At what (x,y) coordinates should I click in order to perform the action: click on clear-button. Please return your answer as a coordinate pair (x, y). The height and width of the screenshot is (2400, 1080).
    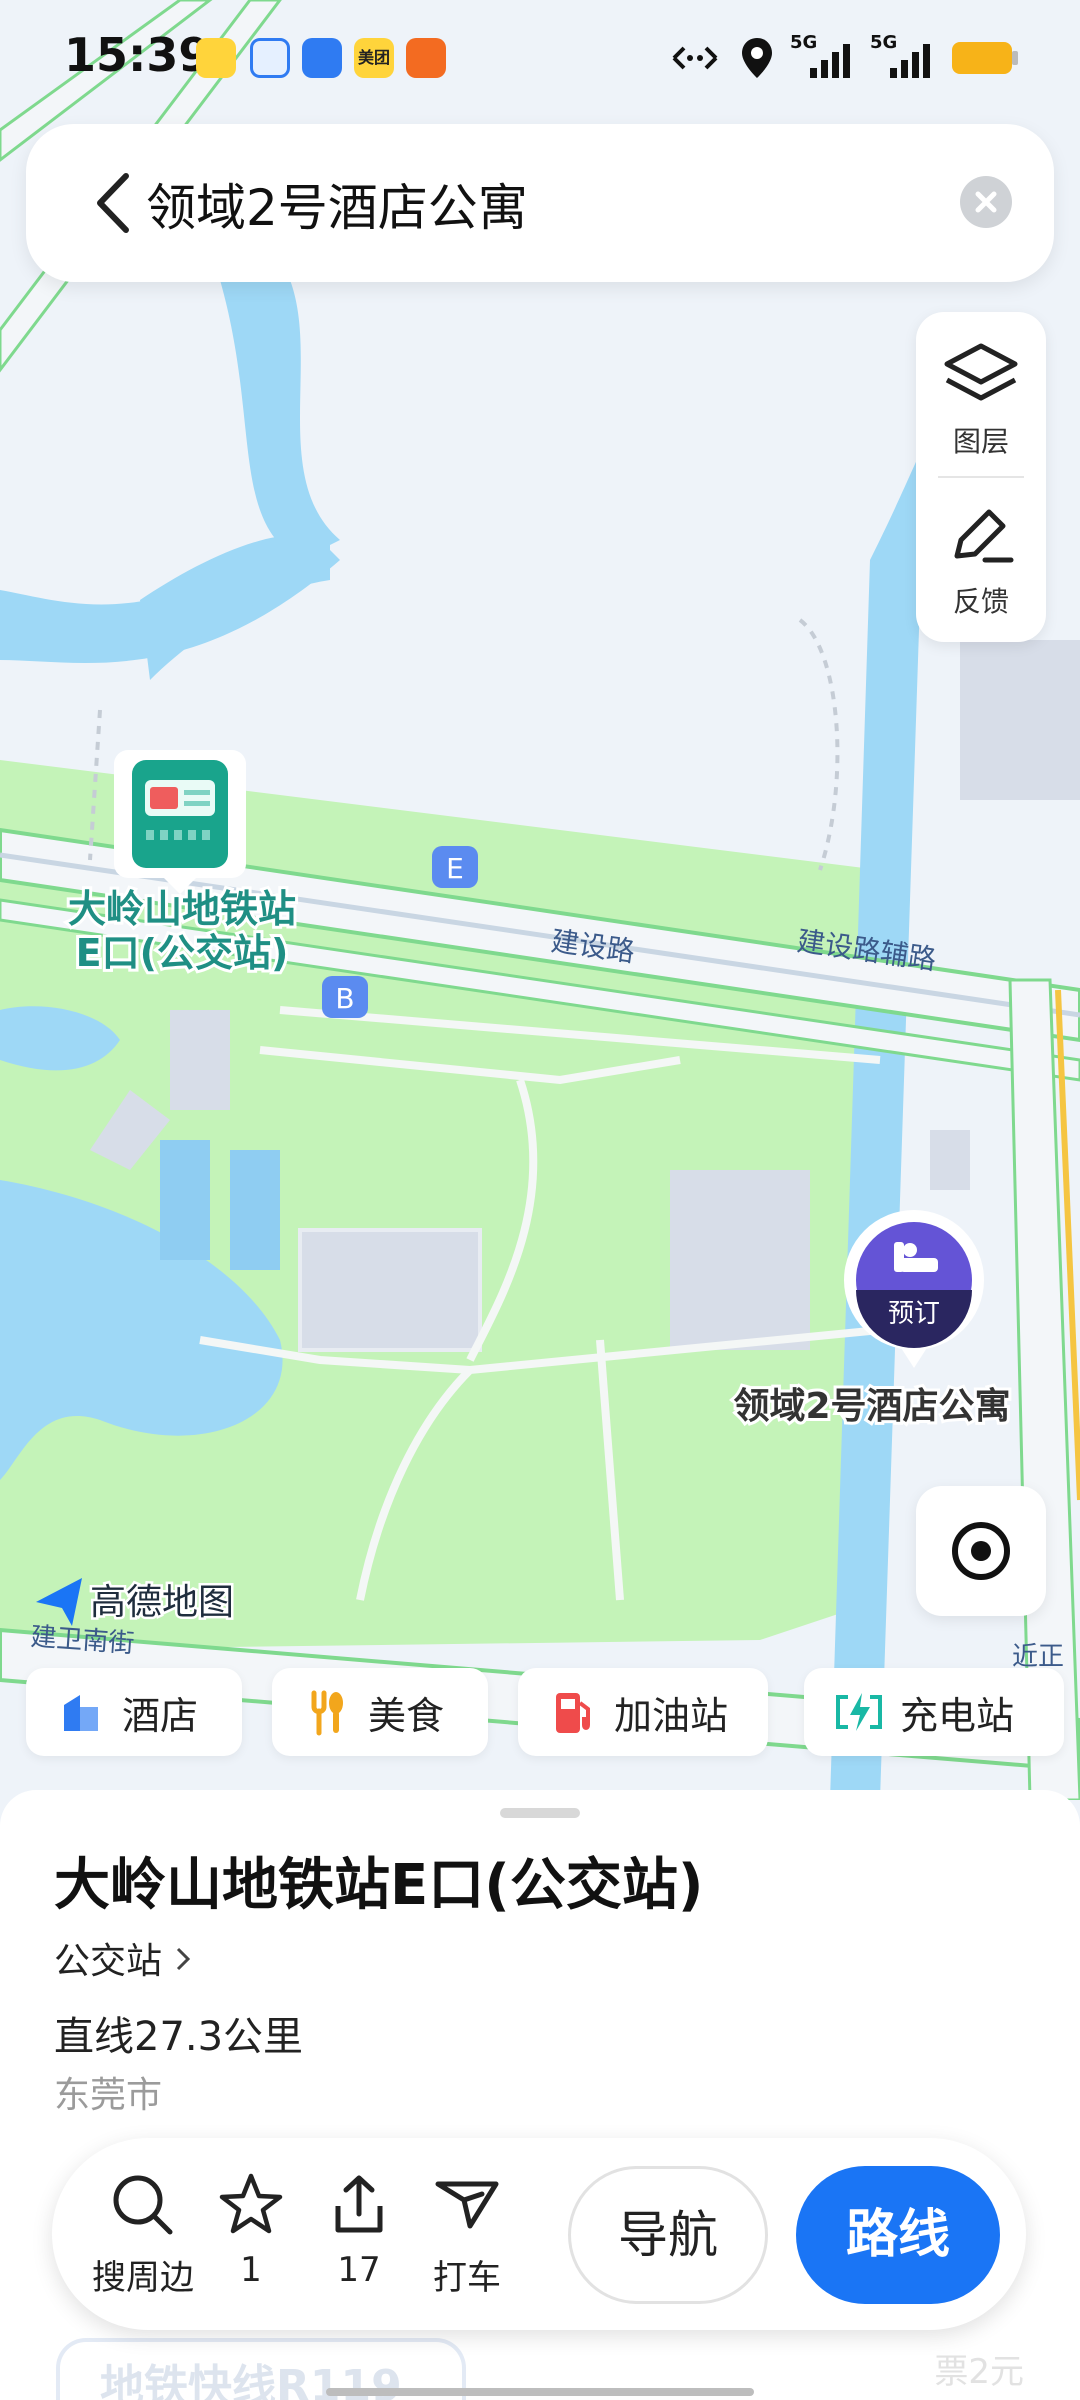
    Looking at the image, I should click on (986, 202).